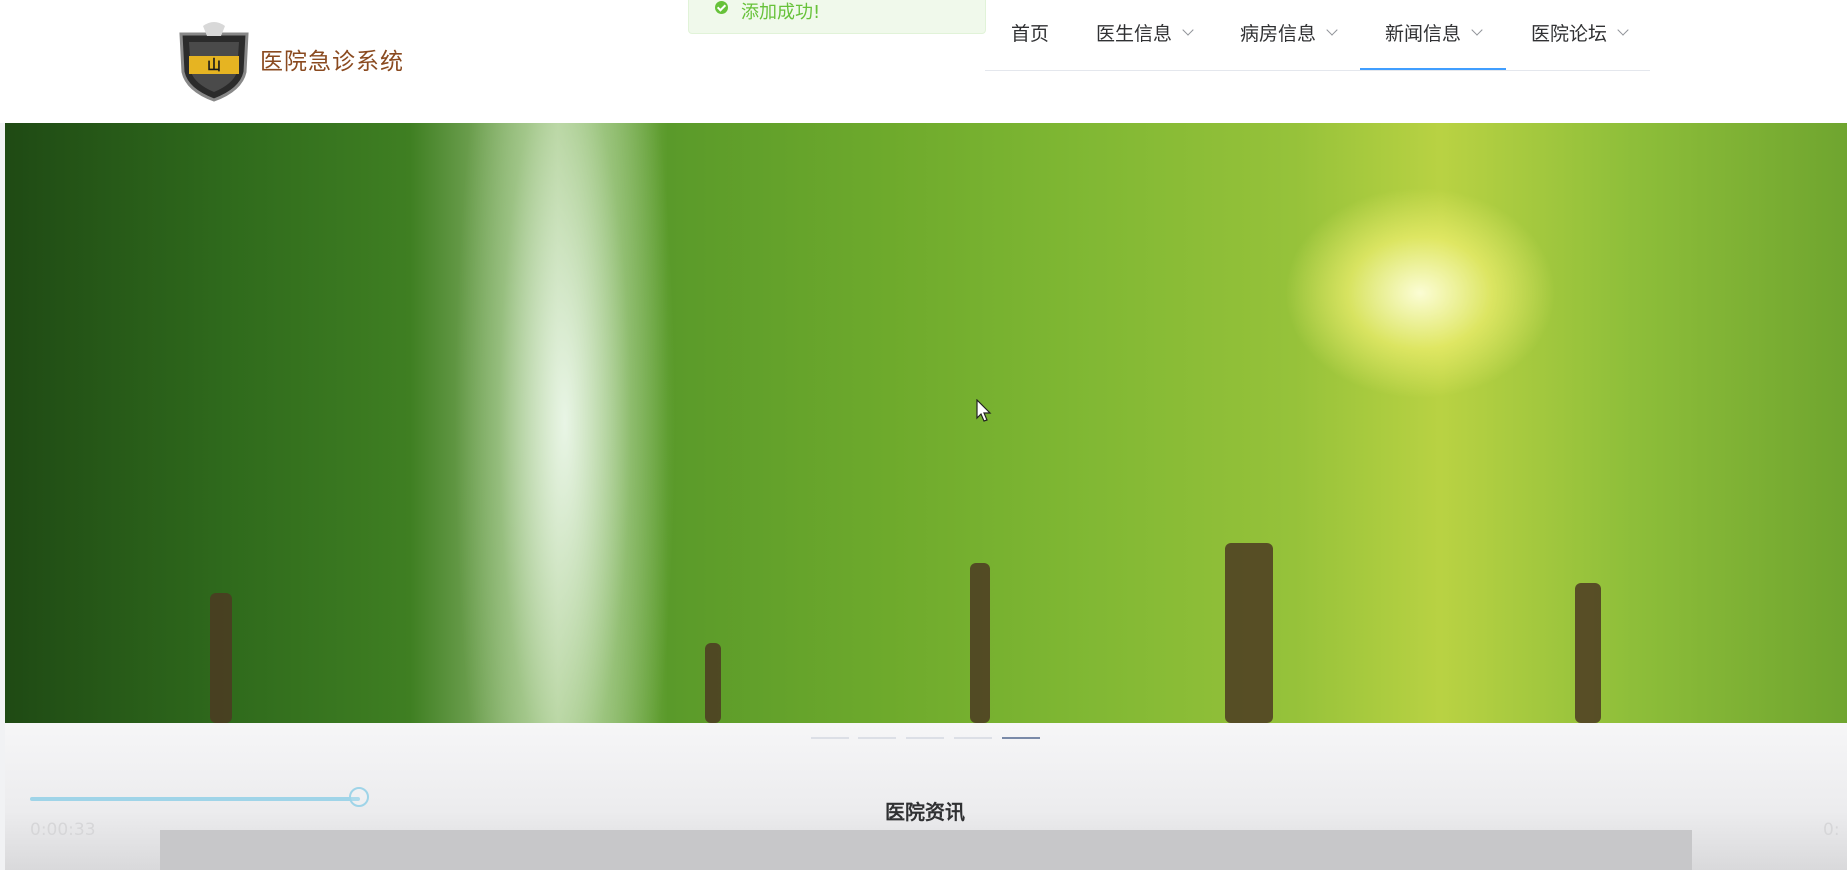 Image resolution: width=1847 pixels, height=870 pixels. I want to click on carousel-indicator-active, so click(1021, 738).